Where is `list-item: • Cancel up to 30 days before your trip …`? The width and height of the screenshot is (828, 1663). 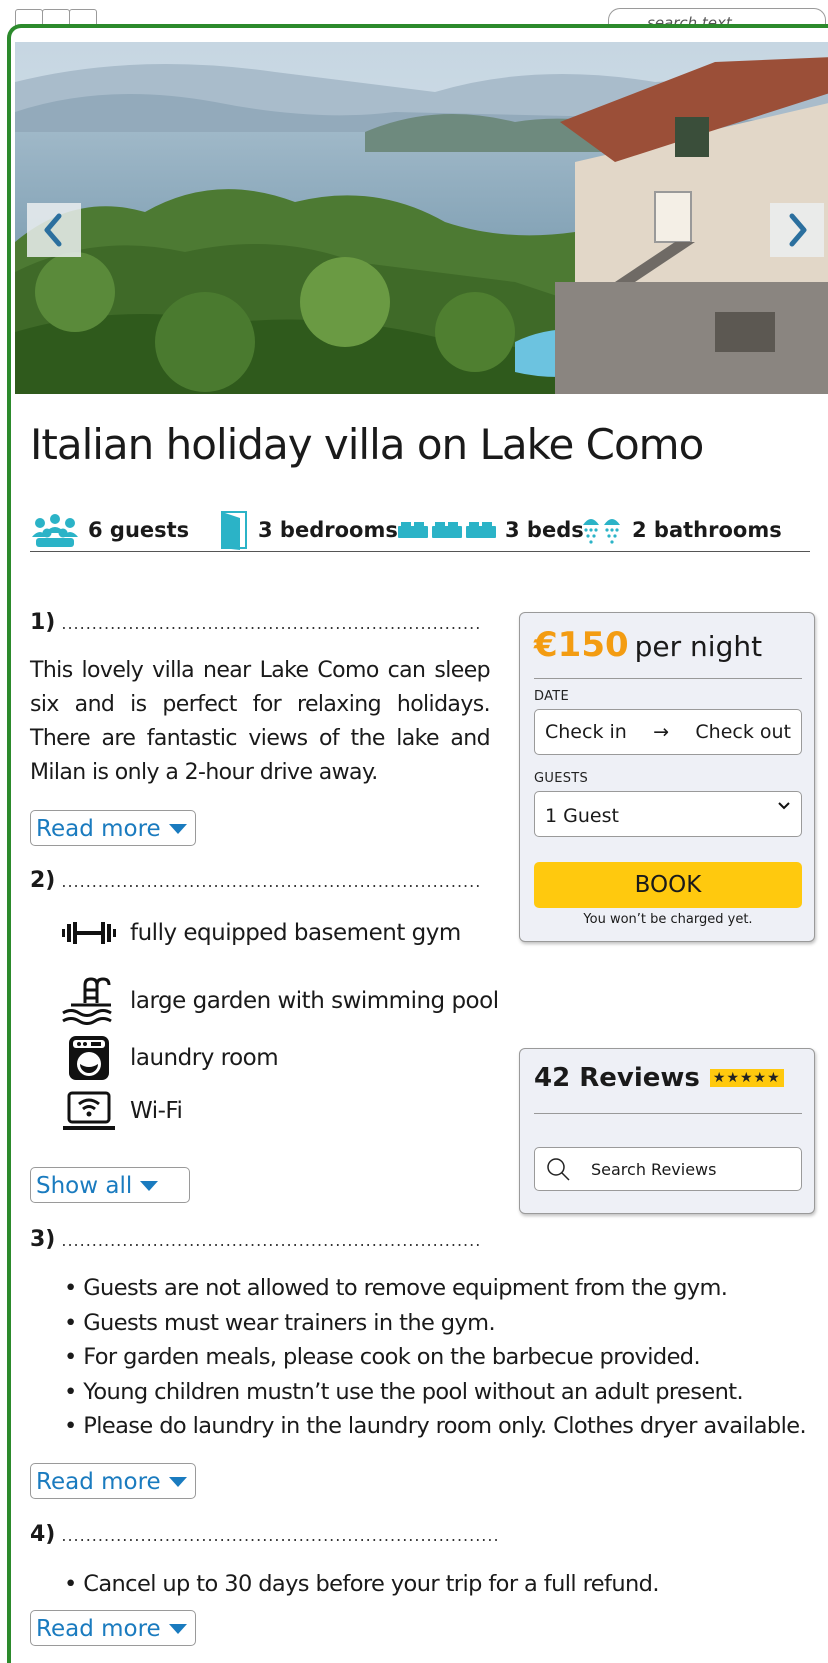 list-item: • Cancel up to 30 days before your trip … is located at coordinates (361, 1584).